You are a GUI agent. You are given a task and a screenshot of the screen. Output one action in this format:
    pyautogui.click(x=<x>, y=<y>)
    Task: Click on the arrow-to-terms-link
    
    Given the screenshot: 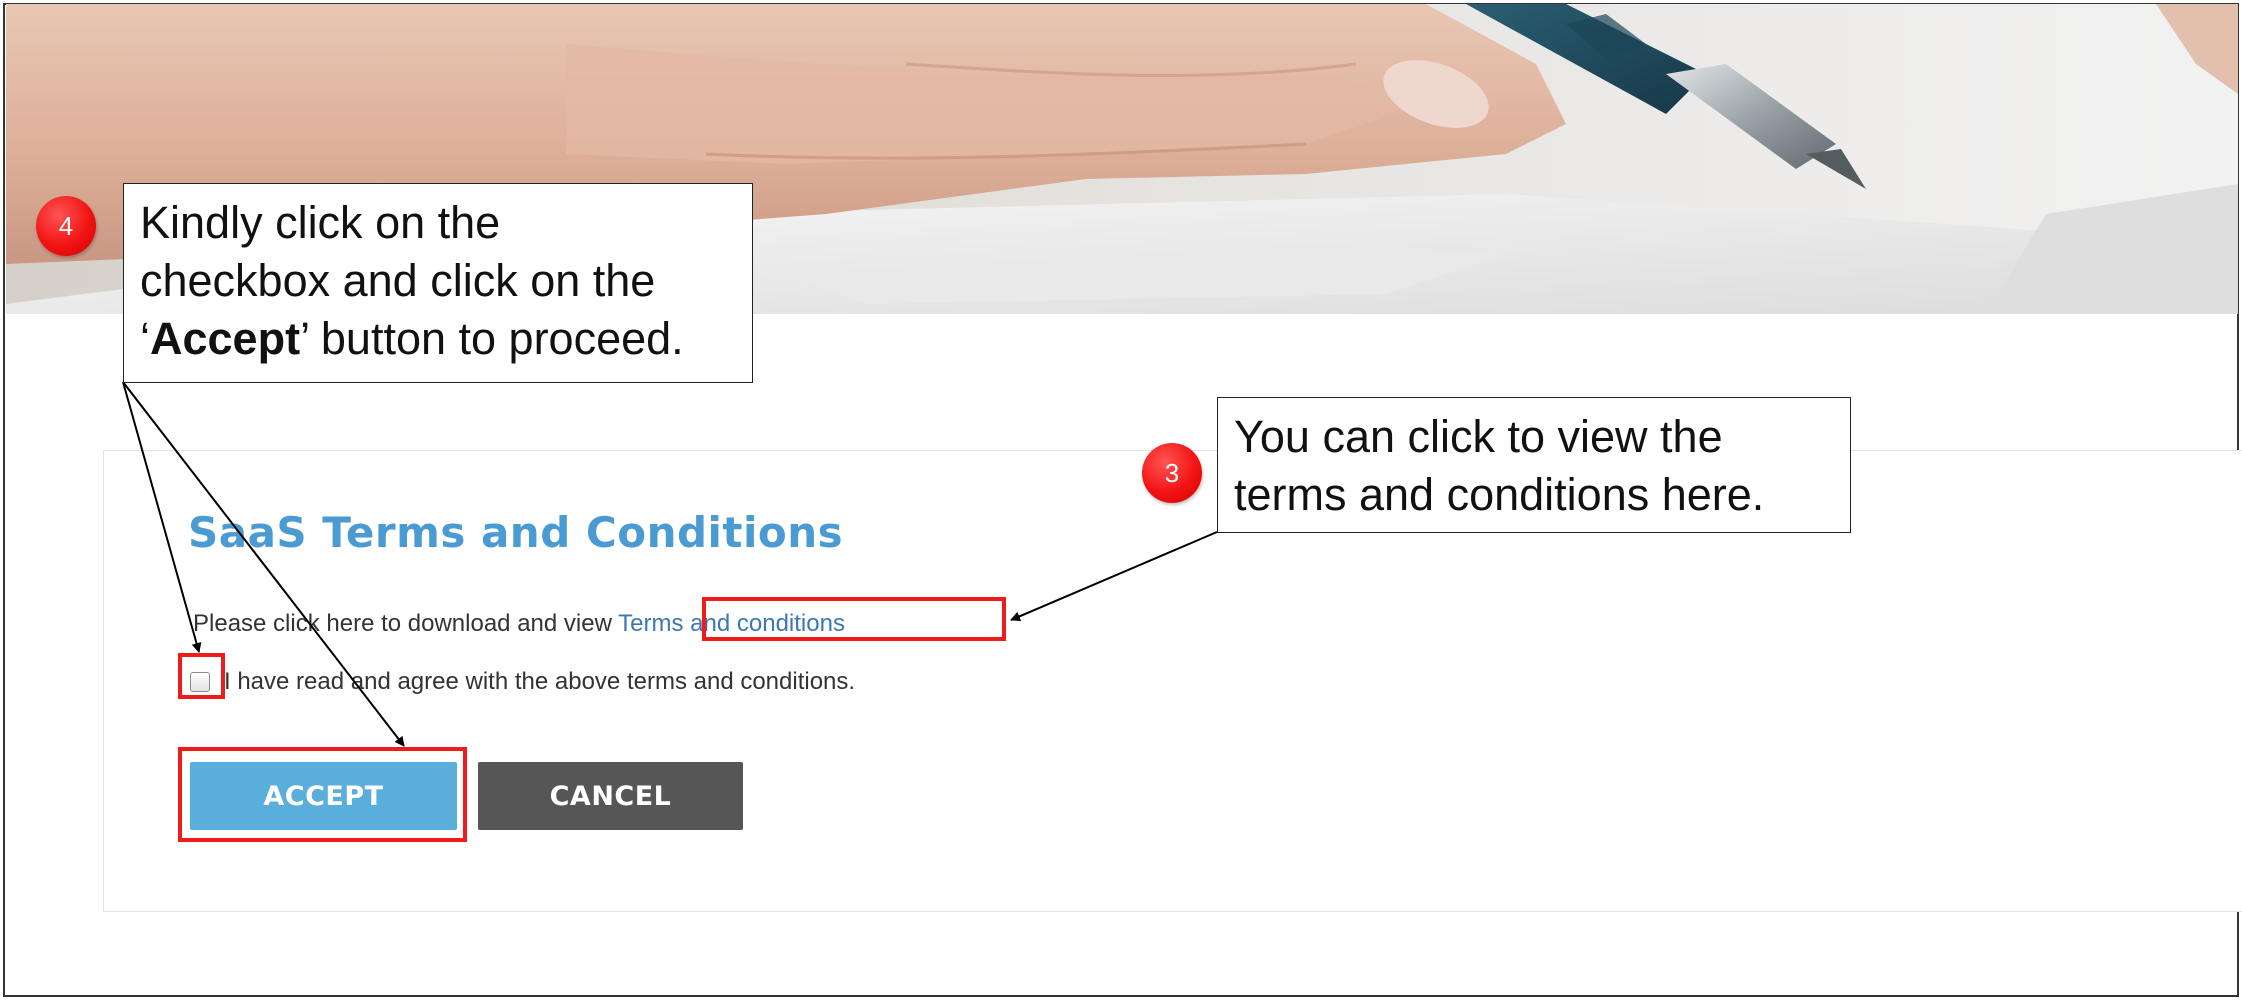 What is the action you would take?
    pyautogui.click(x=1114, y=576)
    